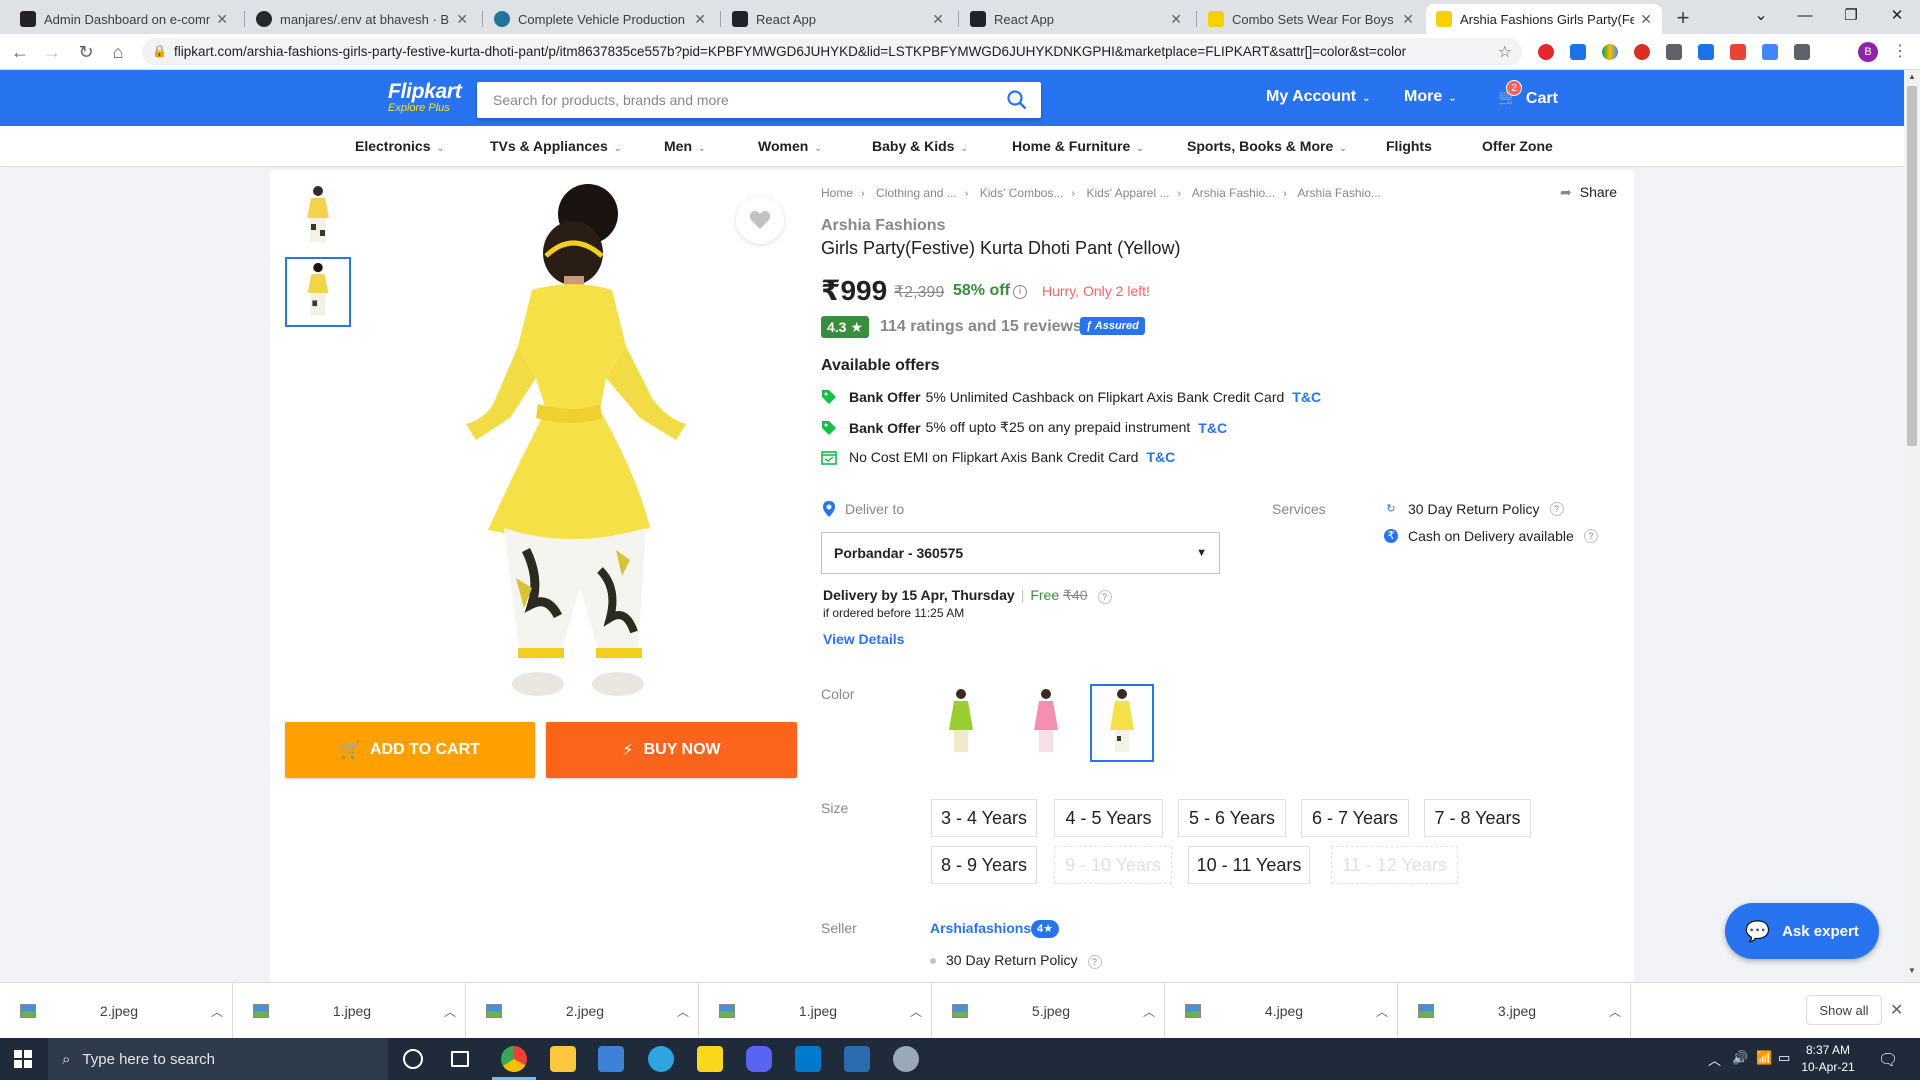  Describe the element at coordinates (685, 146) in the screenshot. I see `category-men: Men ⌄` at that location.